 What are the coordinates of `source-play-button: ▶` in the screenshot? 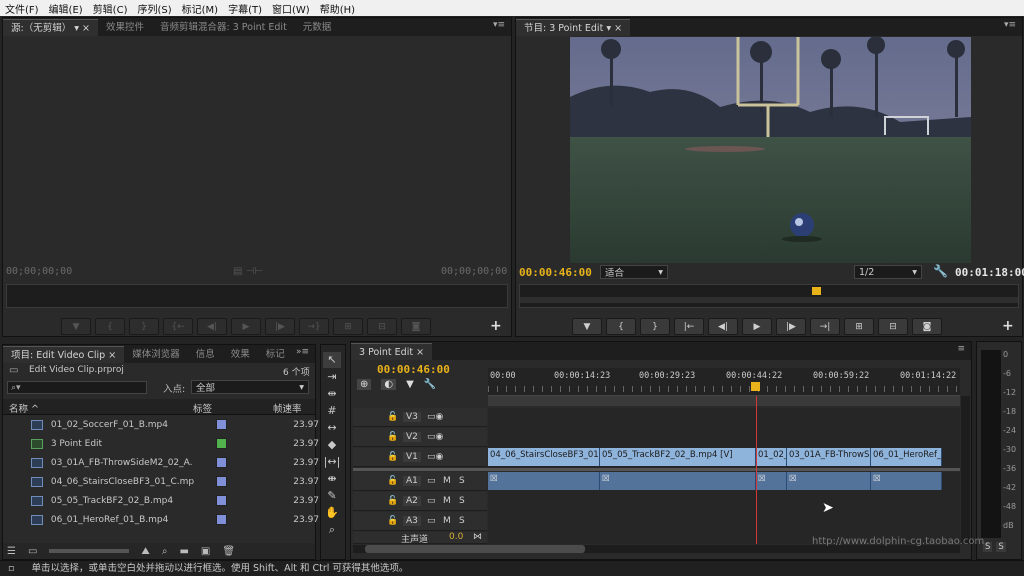 It's located at (246, 326).